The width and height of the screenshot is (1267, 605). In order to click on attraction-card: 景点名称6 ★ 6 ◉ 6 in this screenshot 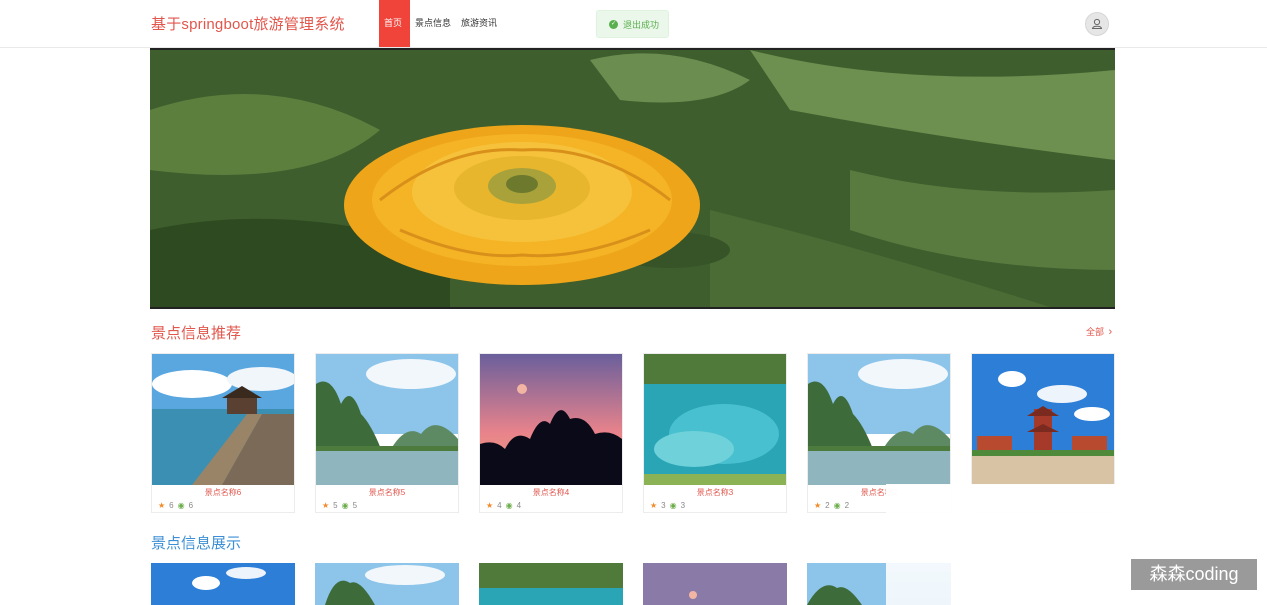, I will do `click(223, 433)`.